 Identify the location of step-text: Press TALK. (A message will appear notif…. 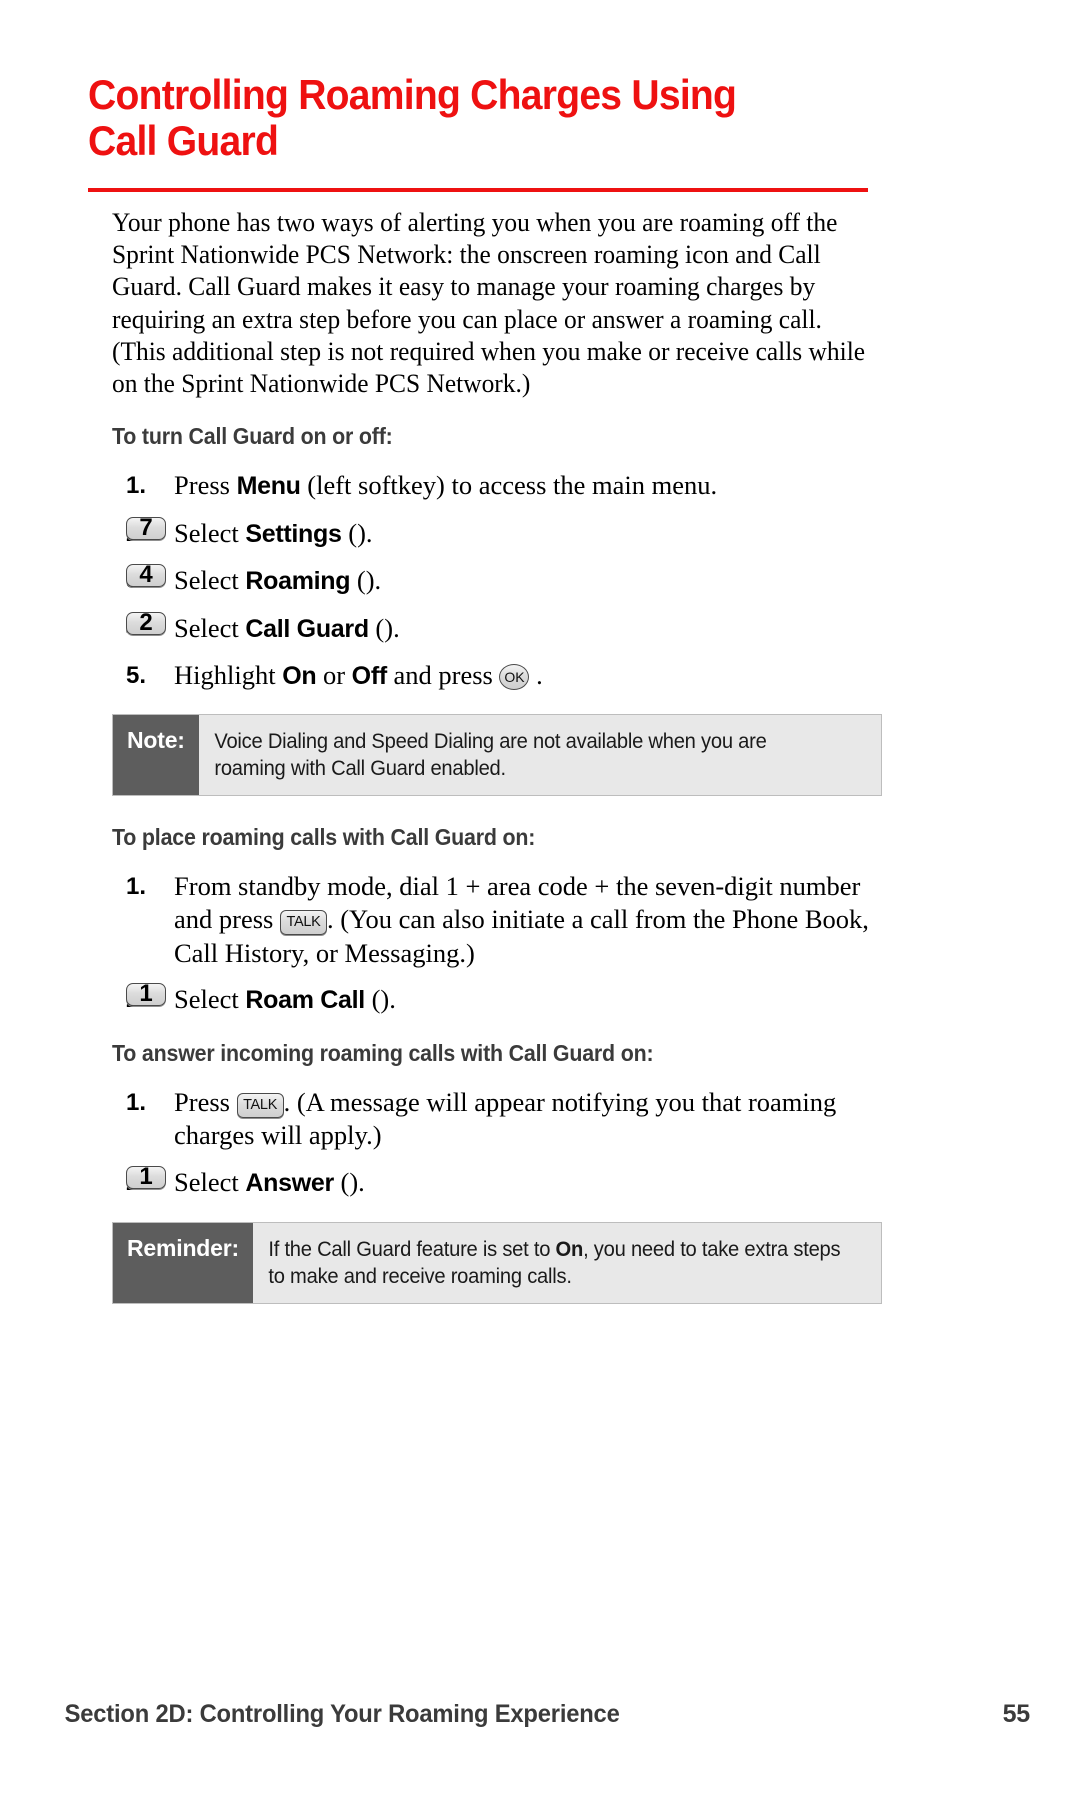
(505, 1119).